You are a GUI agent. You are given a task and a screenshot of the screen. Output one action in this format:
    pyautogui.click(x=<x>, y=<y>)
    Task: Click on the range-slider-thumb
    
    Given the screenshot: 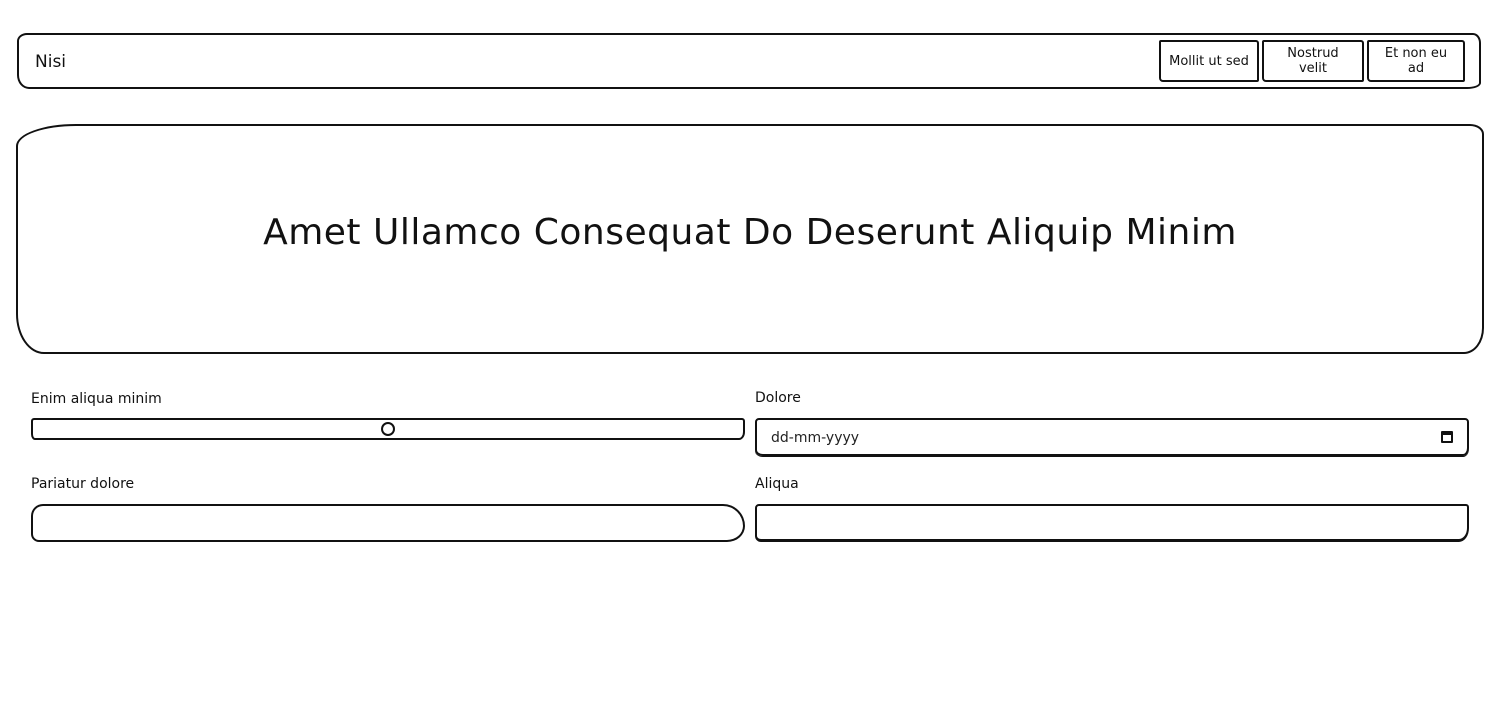 What is the action you would take?
    pyautogui.click(x=388, y=429)
    